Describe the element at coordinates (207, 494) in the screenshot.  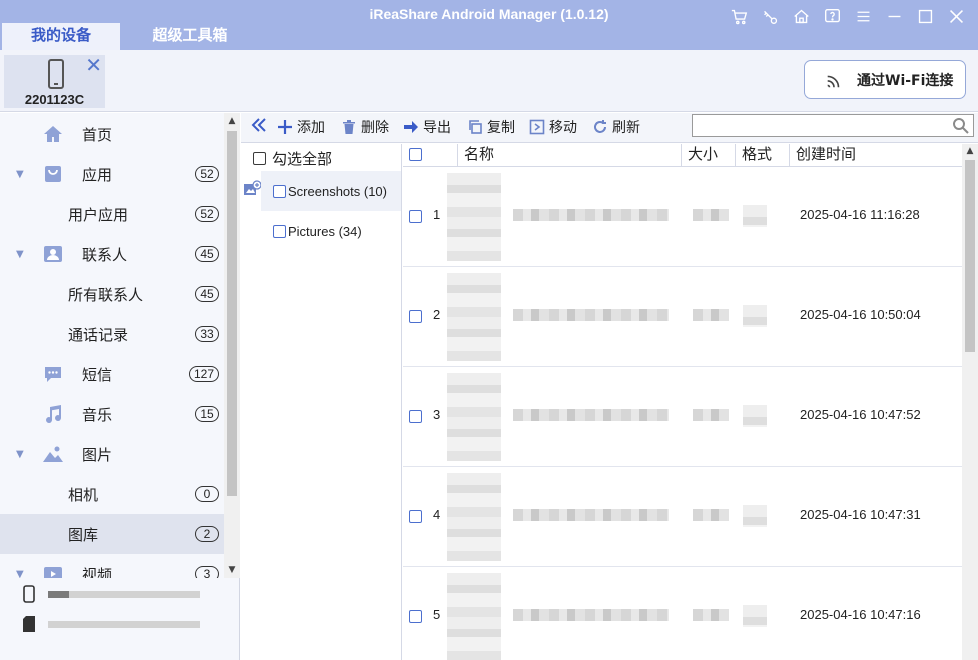
I see `count-badge: 0` at that location.